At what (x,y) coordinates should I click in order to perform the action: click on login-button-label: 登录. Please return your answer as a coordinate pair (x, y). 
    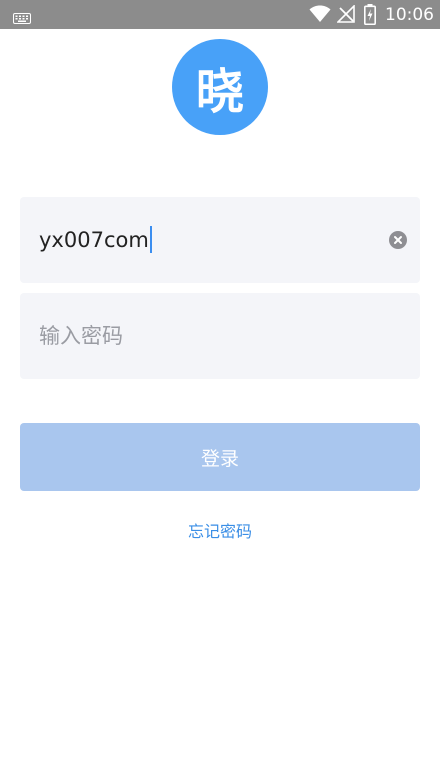
    Looking at the image, I should click on (219, 458).